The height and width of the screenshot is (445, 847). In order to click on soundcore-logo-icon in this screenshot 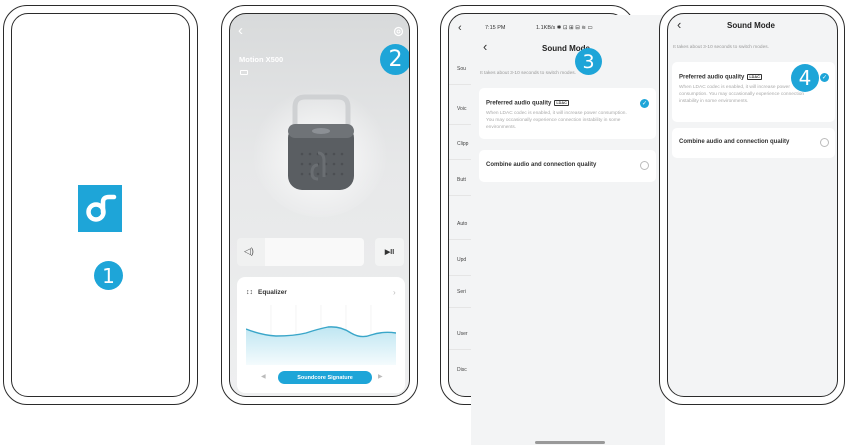, I will do `click(101, 208)`.